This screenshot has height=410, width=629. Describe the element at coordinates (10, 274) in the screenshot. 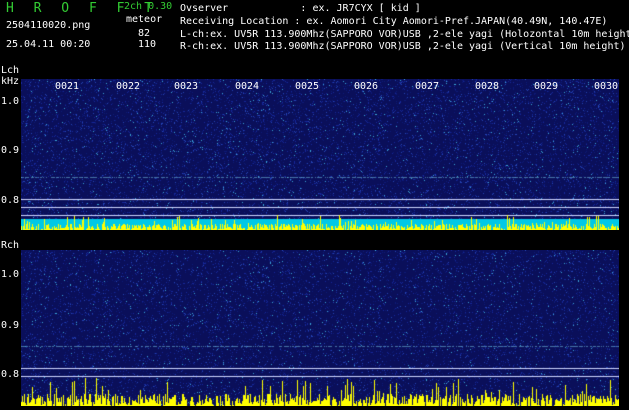

I see `rch-ytick-1: 1.0` at that location.